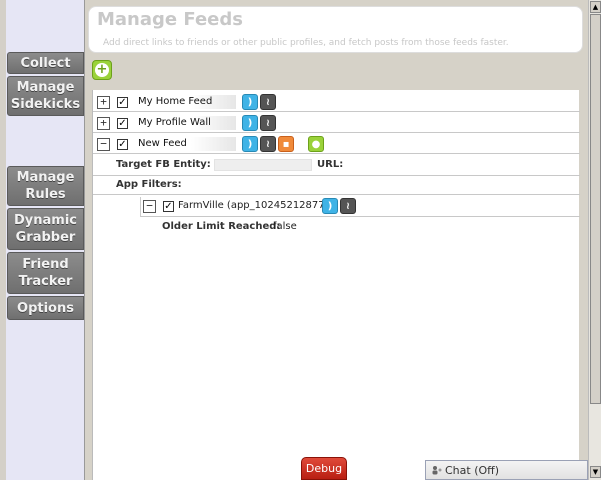 This screenshot has width=601, height=480. Describe the element at coordinates (168, 206) in the screenshot. I see `filter-checkbox: ✓` at that location.